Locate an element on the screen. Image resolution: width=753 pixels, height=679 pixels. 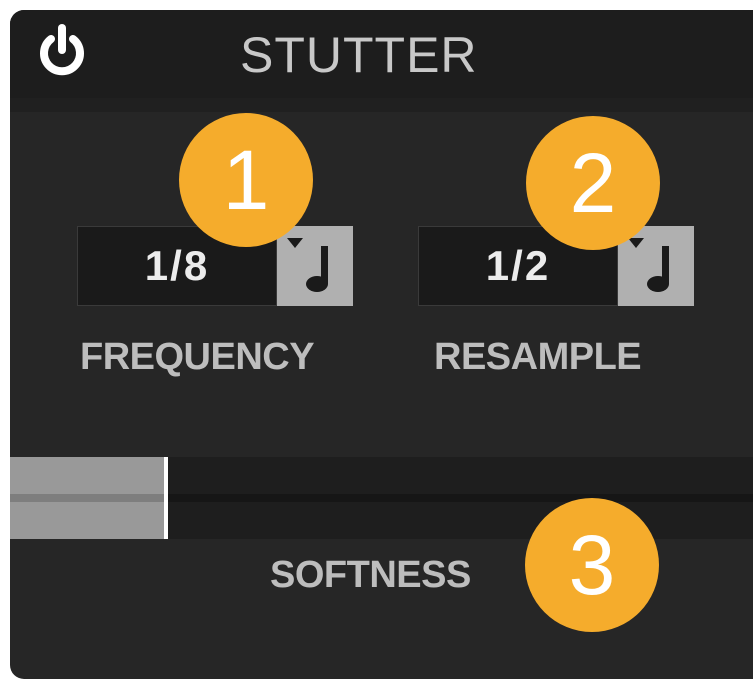
softness-label: SOFTNESS is located at coordinates (370, 575).